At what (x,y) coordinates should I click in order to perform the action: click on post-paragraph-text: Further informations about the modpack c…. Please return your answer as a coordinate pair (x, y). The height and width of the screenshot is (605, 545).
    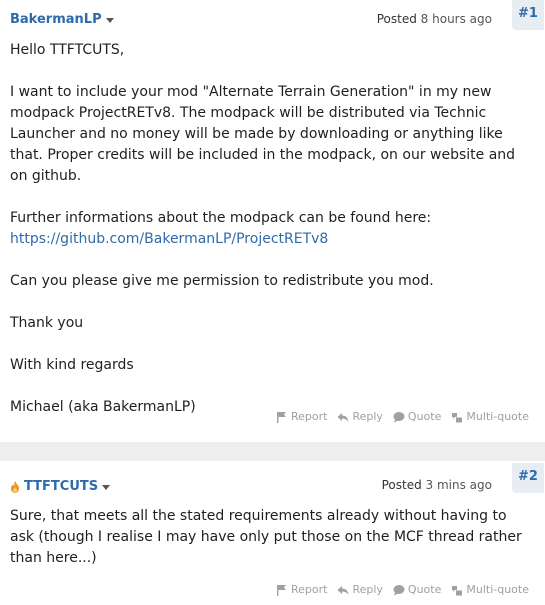
    Looking at the image, I should click on (221, 218).